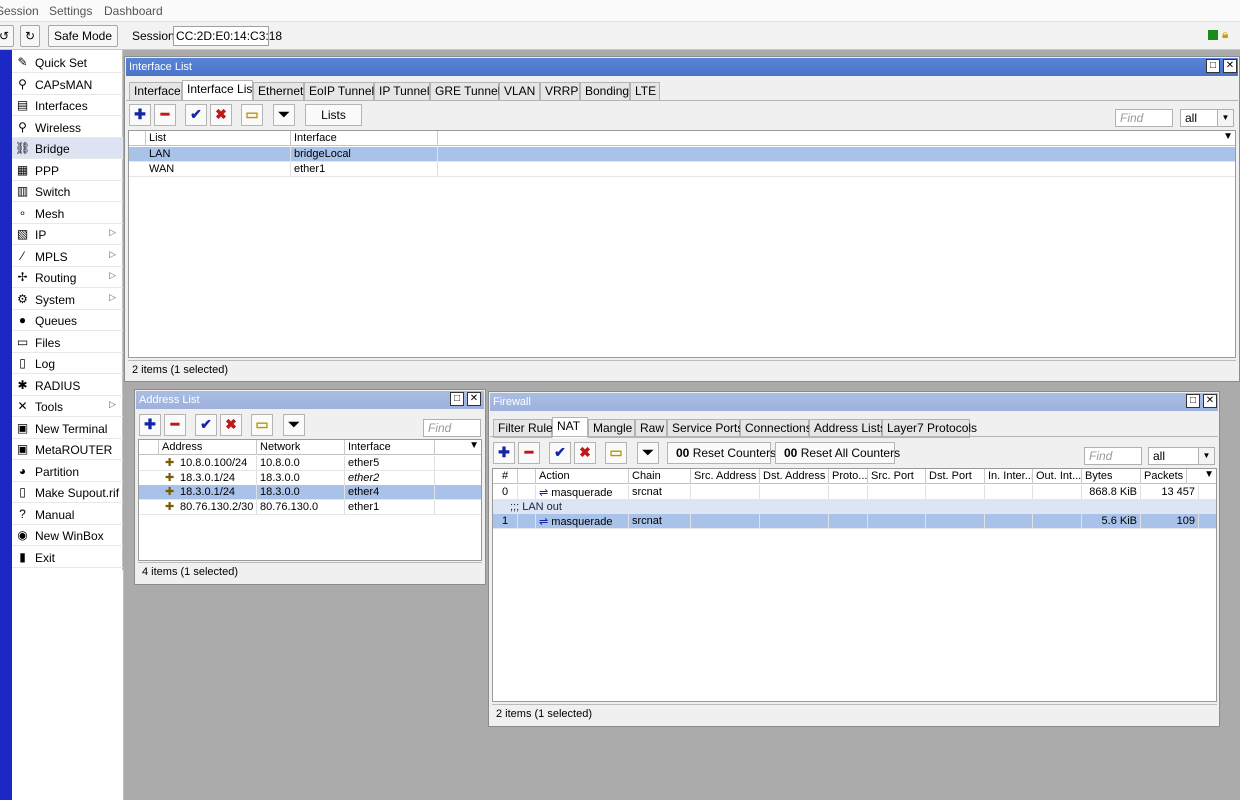  I want to click on table-row: 0 ⇌ masquerade srcnat 868.8 KiB 13 457, so click(854, 492).